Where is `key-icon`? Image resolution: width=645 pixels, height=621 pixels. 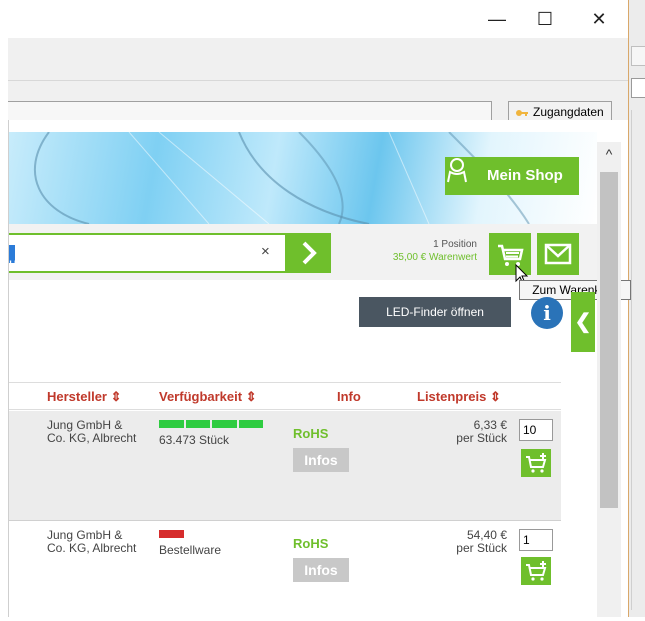 key-icon is located at coordinates (522, 113).